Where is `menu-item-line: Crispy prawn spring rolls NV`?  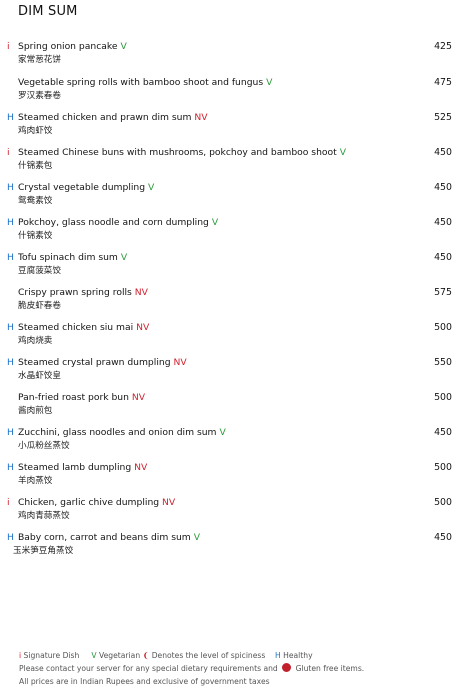 menu-item-line: Crispy prawn spring rolls NV is located at coordinates (77, 293).